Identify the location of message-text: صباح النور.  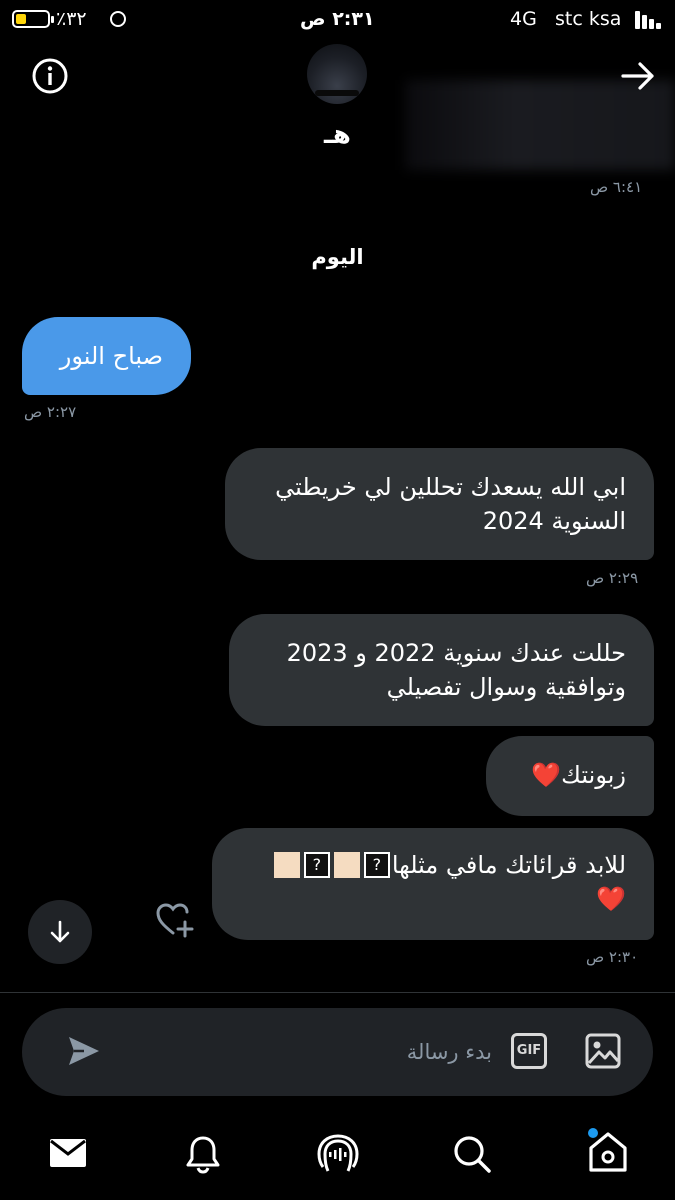
(111, 356).